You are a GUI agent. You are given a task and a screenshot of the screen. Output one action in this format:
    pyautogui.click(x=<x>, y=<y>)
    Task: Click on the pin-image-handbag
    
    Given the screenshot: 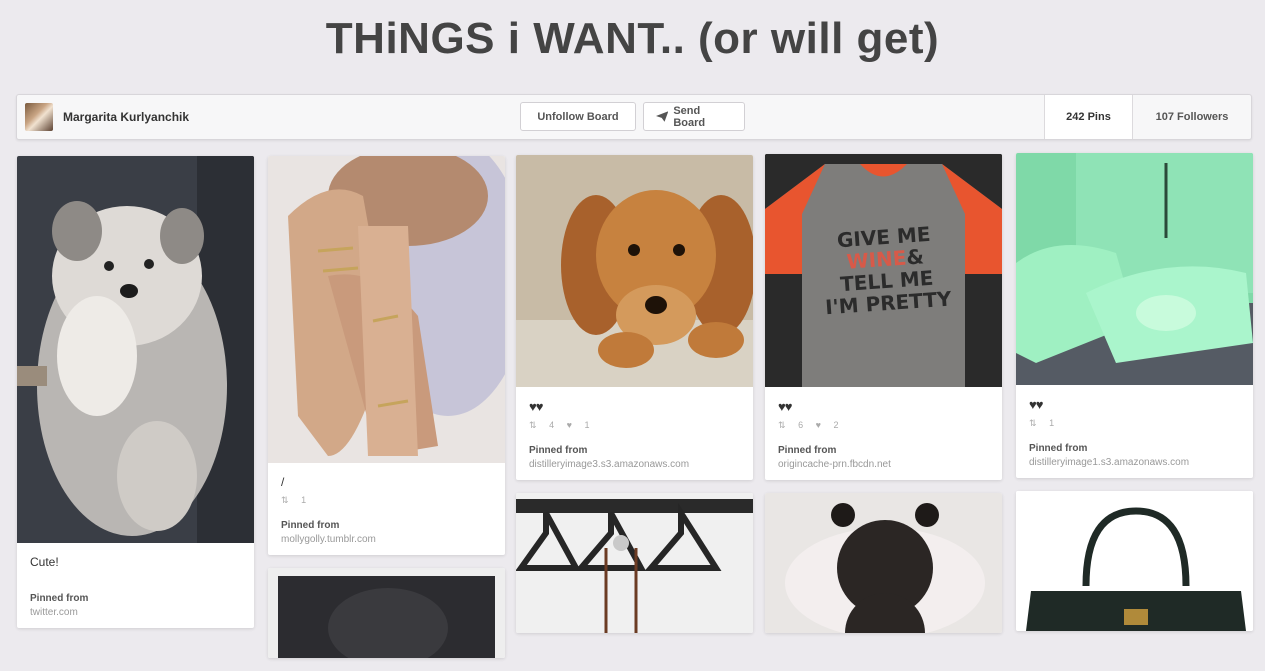 What is the action you would take?
    pyautogui.click(x=1134, y=561)
    